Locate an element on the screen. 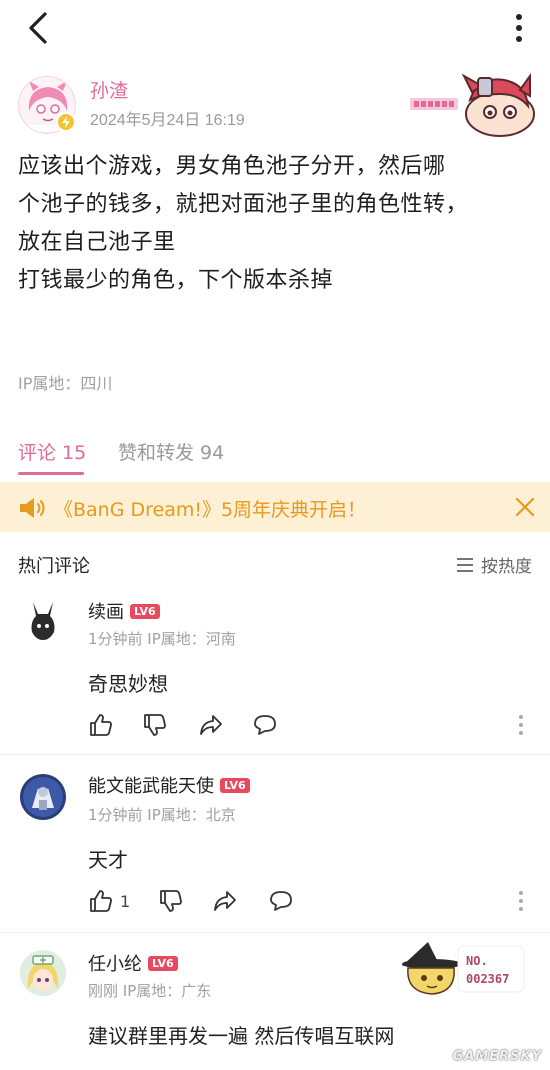  top-bar is located at coordinates (275, 28).